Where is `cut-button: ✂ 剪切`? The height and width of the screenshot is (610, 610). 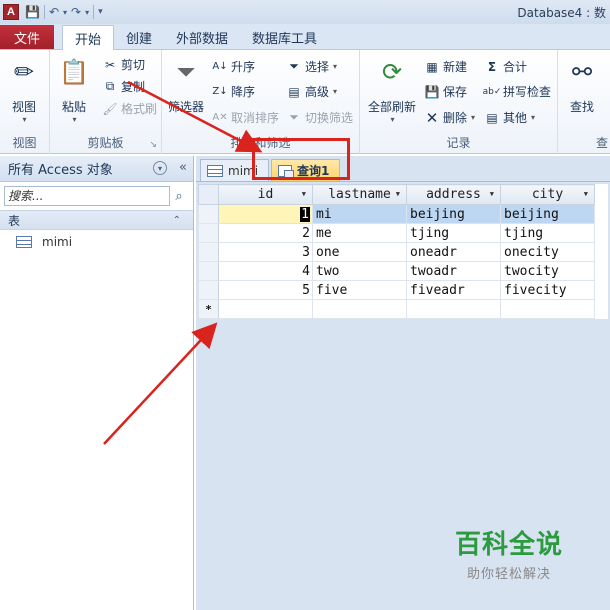 cut-button: ✂ 剪切 is located at coordinates (123, 64).